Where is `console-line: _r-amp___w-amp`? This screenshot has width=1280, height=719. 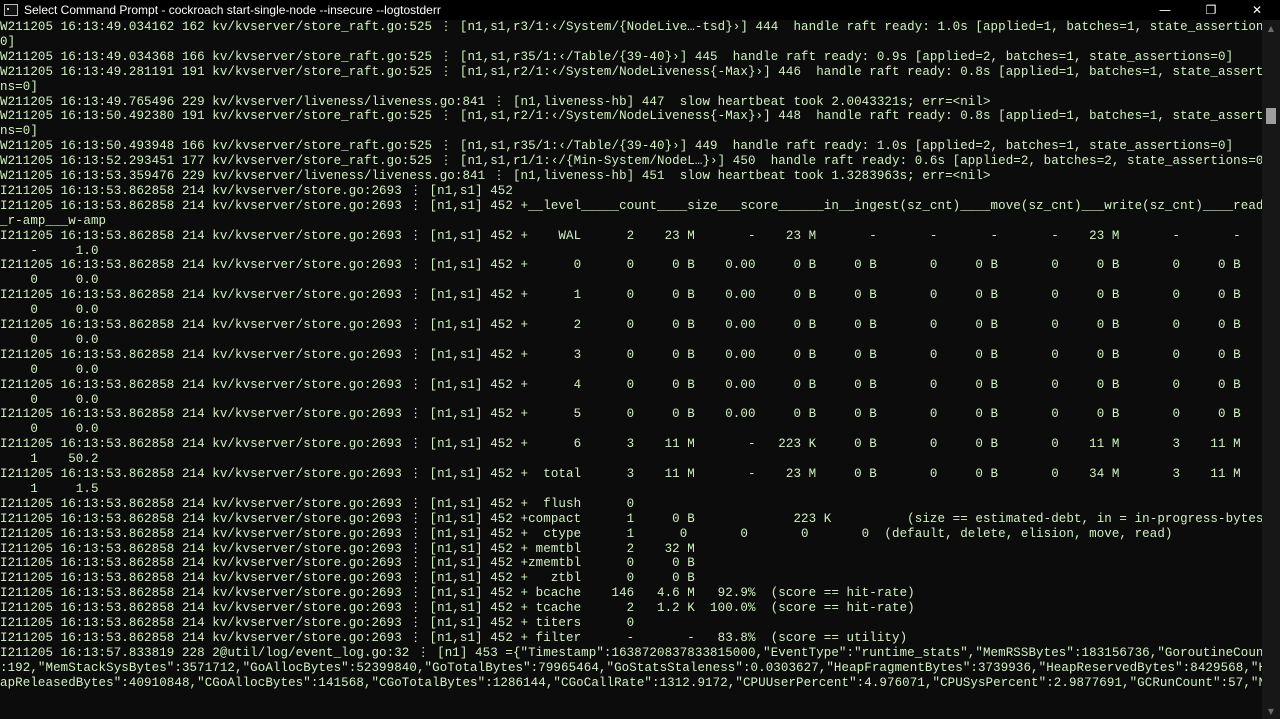
console-line: _r-amp___w-amp is located at coordinates (53, 220).